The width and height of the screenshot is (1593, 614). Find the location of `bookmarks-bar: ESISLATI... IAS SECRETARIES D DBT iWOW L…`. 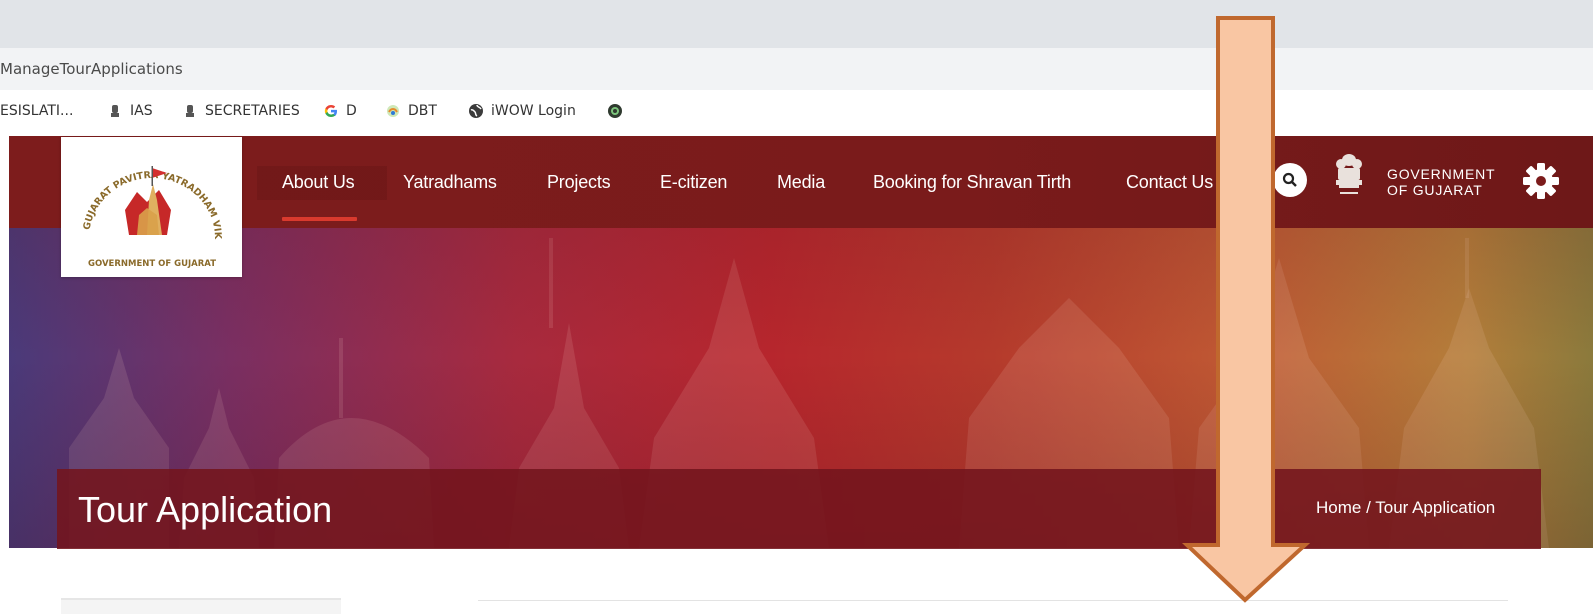

bookmarks-bar: ESISLATI... IAS SECRETARIES D DBT iWOW L… is located at coordinates (796, 113).